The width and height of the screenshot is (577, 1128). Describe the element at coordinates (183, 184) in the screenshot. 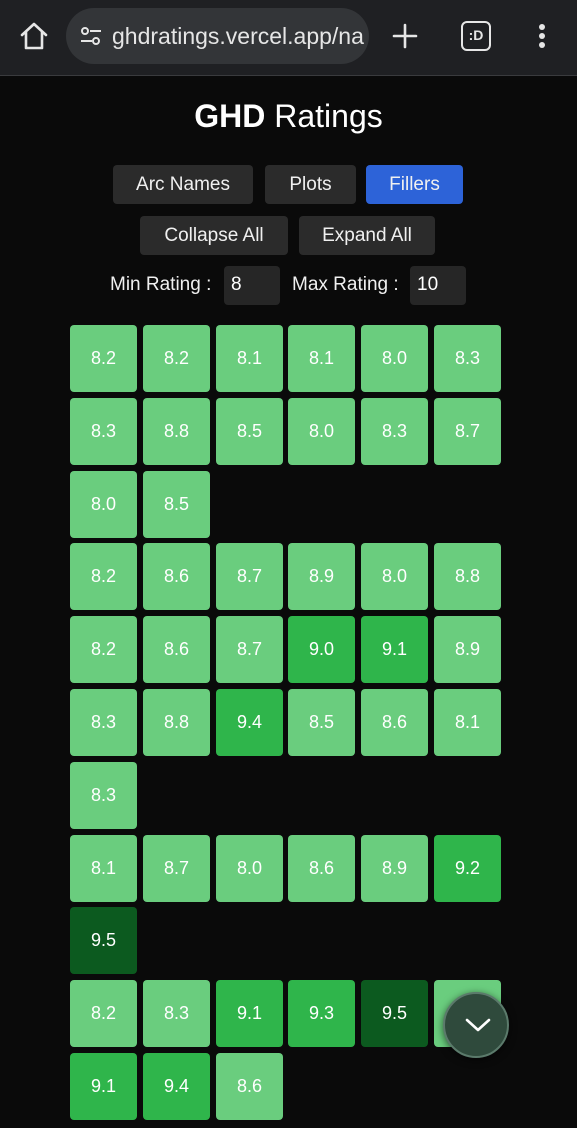

I see `arc-names-button: Arc Names` at that location.